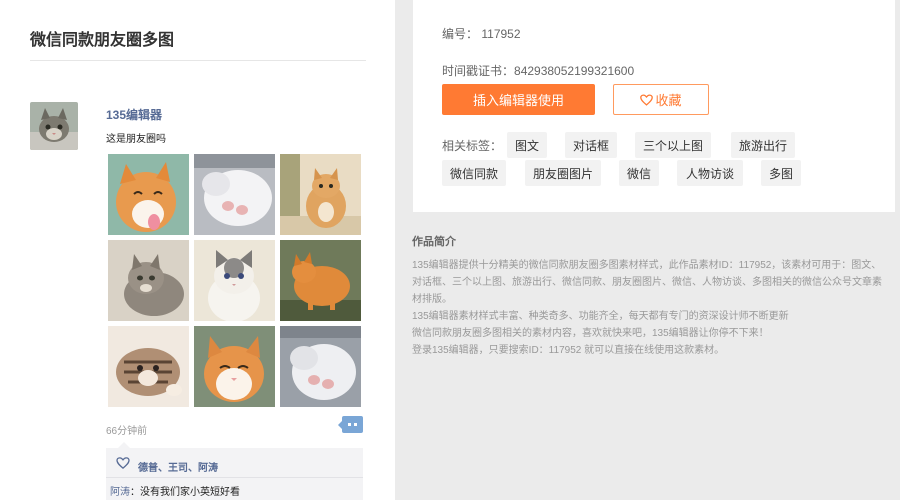 This screenshot has width=900, height=500. Describe the element at coordinates (639, 173) in the screenshot. I see `tag: 微信` at that location.